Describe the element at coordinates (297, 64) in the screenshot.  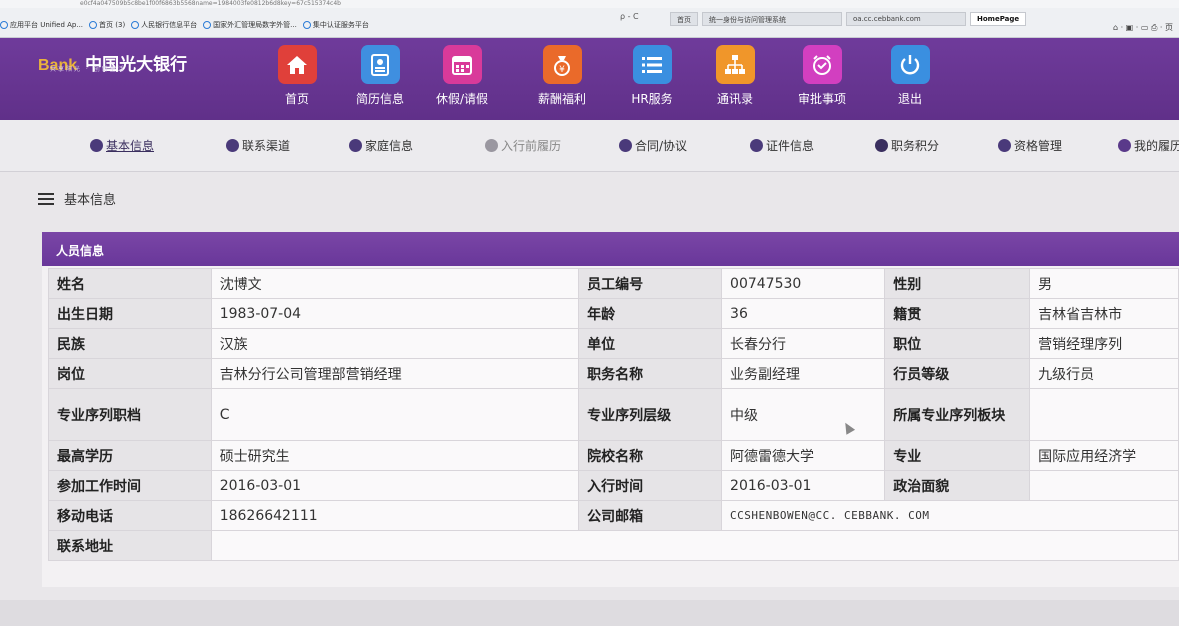
I see `home-icon` at that location.